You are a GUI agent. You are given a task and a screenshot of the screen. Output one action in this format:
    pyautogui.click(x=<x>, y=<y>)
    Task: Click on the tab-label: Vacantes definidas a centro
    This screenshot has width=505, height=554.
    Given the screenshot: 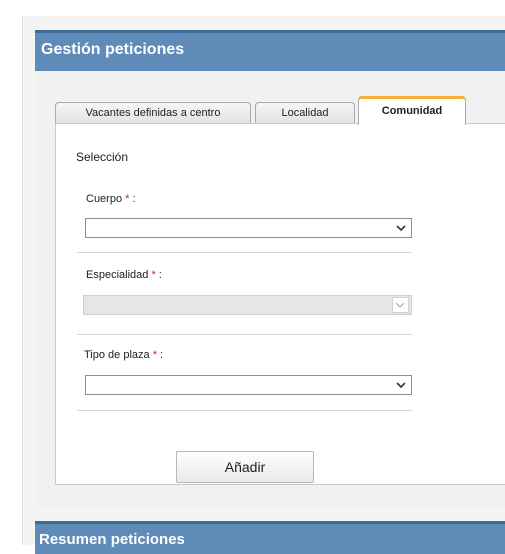 What is the action you would take?
    pyautogui.click(x=153, y=113)
    